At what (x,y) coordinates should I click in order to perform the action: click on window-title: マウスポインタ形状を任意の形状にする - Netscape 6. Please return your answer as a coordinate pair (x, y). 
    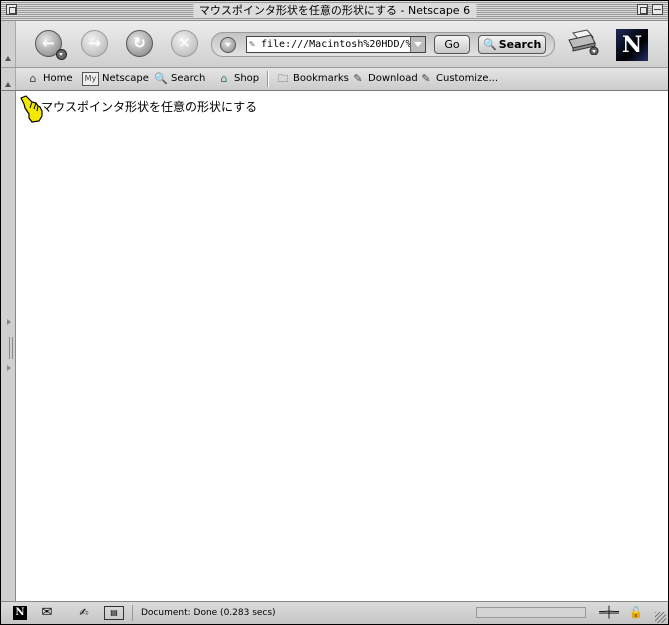
    Looking at the image, I should click on (334, 10).